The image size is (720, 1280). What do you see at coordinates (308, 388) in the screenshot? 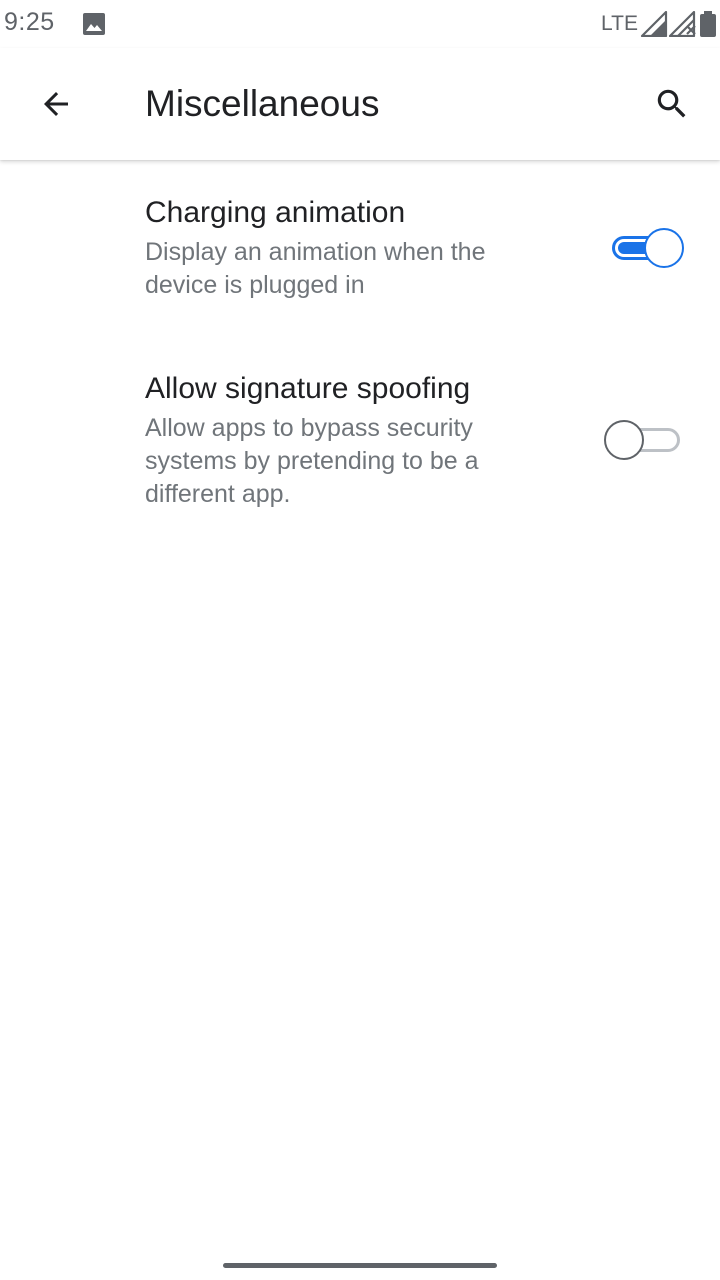
I see `setting-title: Allow signature spoofing` at bounding box center [308, 388].